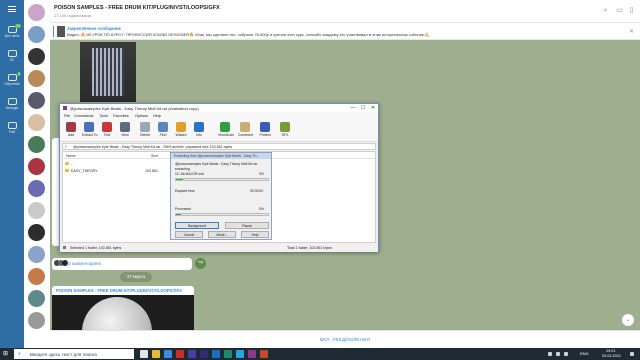  I want to click on list-item: EASY_THEORY 103 851, so click(113, 171).